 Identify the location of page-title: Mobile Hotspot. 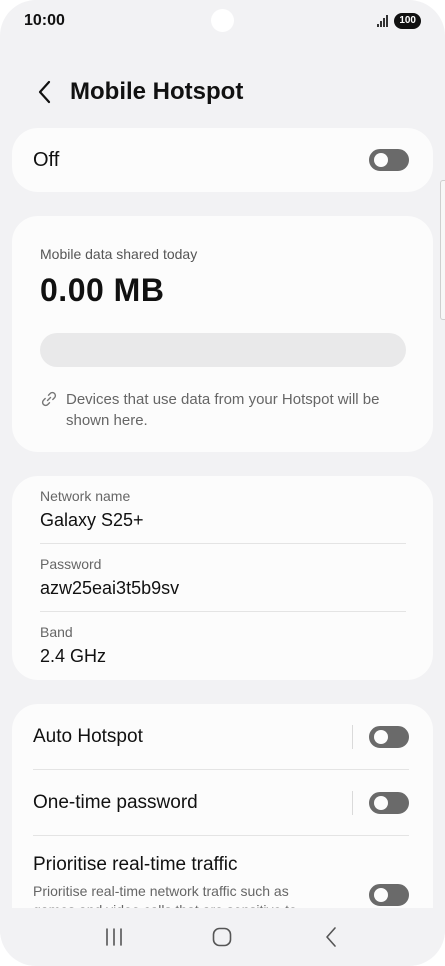
(157, 91).